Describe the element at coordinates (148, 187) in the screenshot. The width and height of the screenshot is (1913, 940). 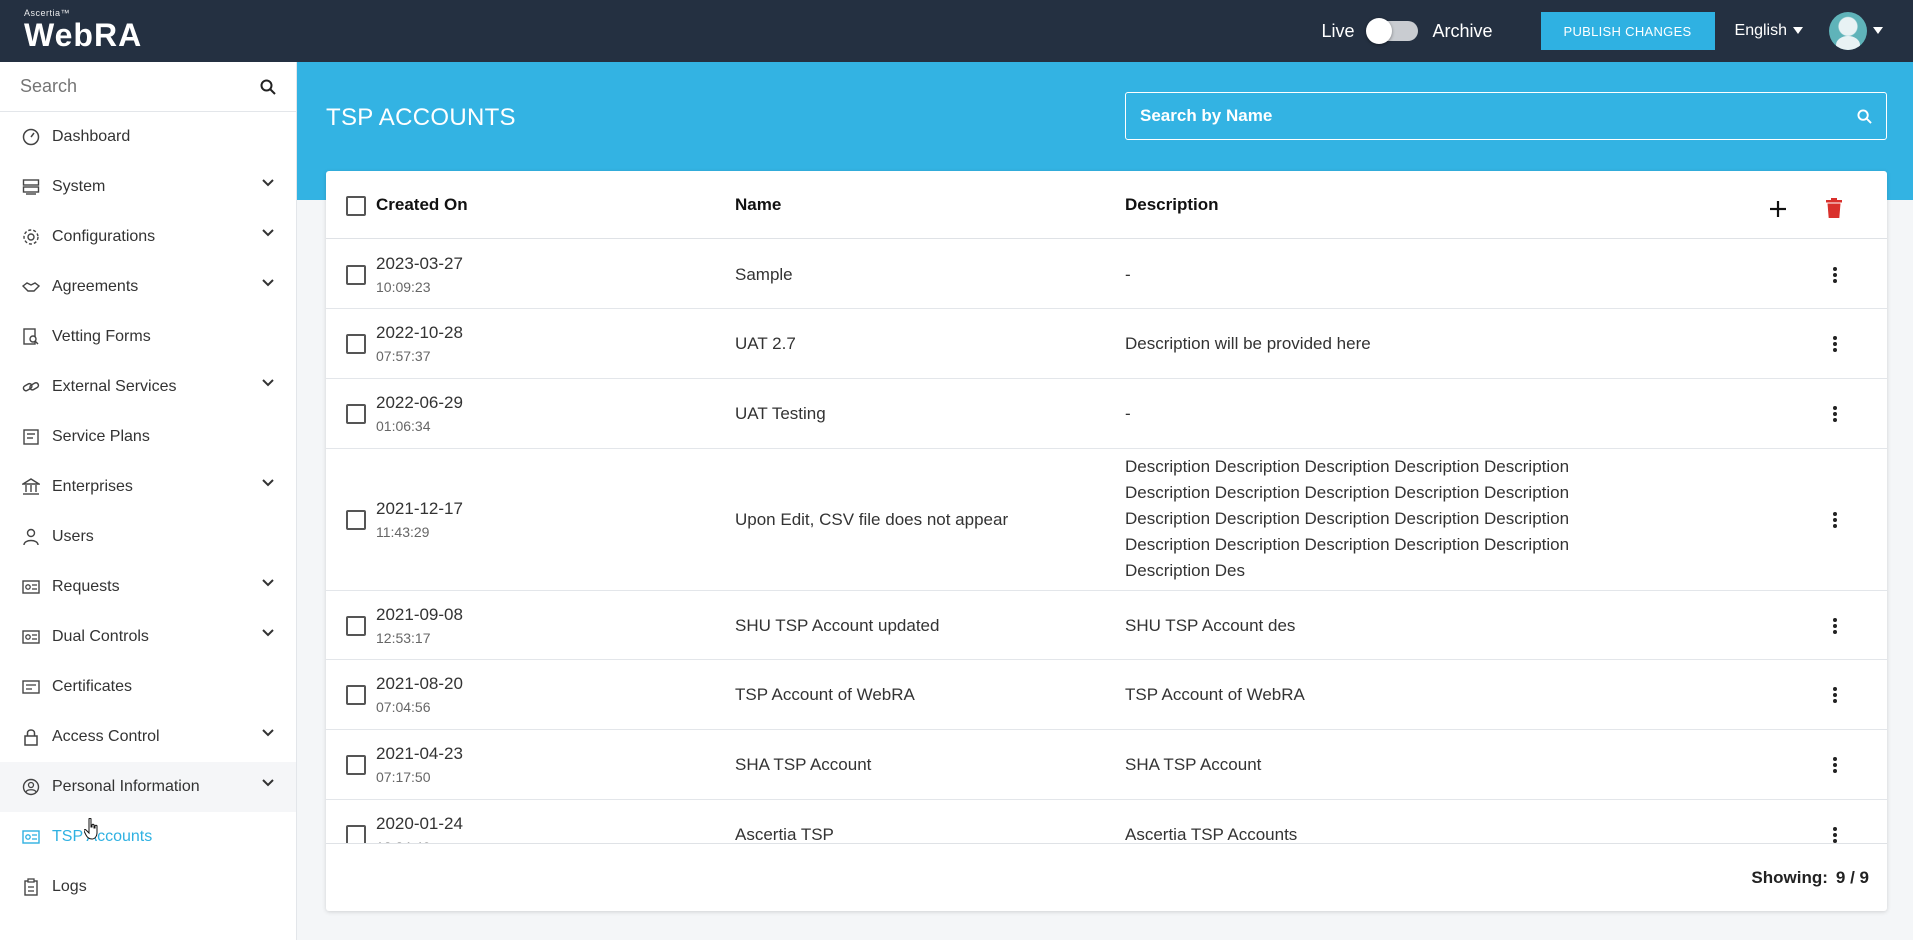
I see `sidebar-item-system: System` at that location.